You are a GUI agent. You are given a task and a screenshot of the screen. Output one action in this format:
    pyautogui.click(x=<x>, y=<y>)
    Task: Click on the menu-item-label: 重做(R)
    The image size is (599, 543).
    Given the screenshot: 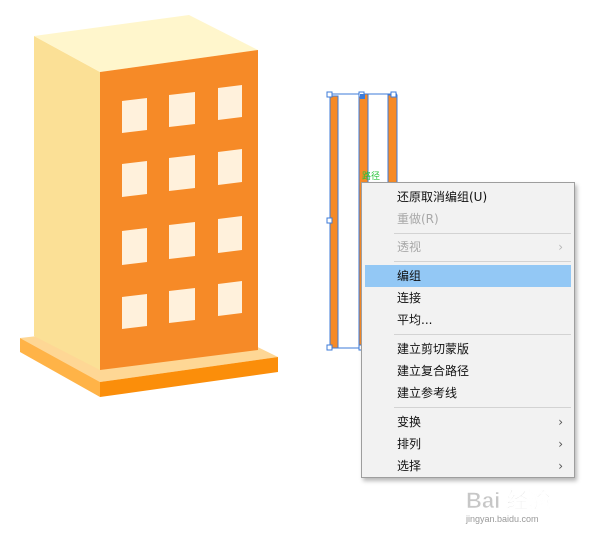 What is the action you would take?
    pyautogui.click(x=418, y=219)
    